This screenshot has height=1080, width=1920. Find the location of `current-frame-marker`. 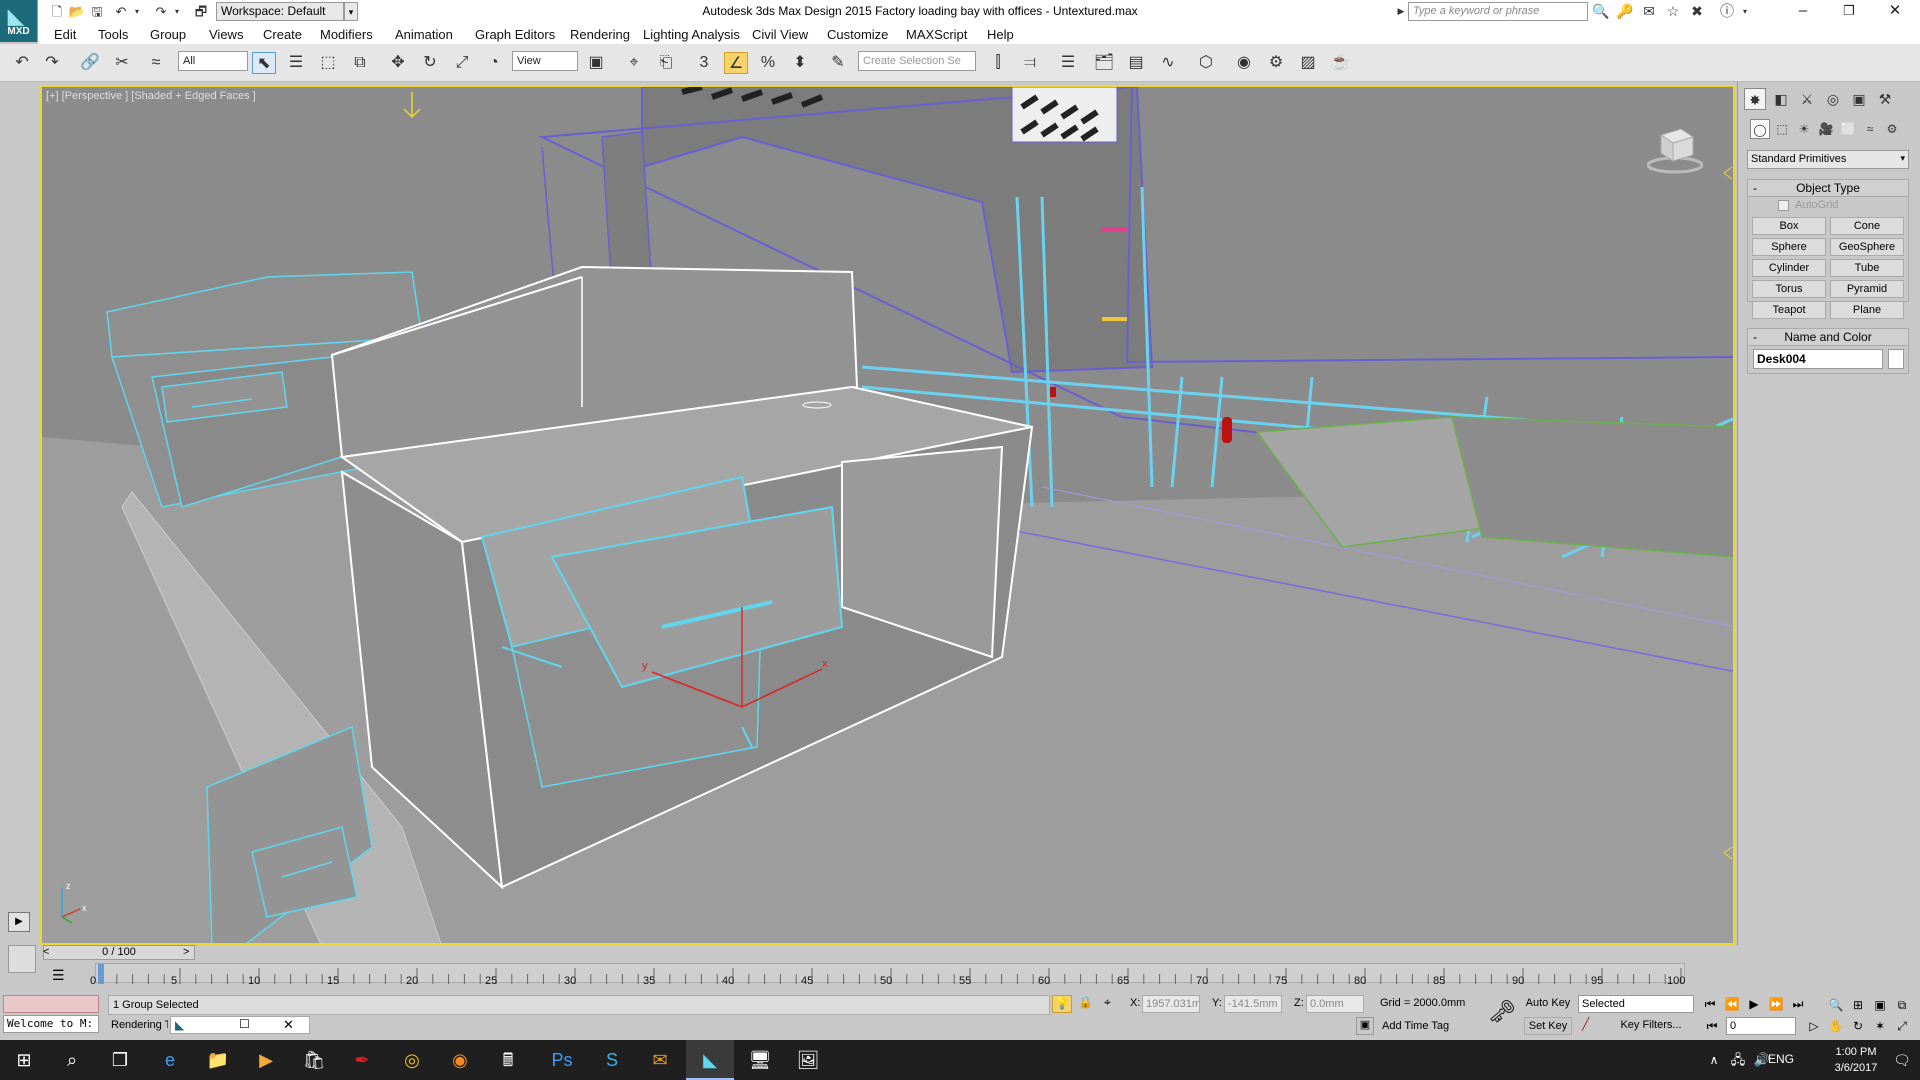

current-frame-marker is located at coordinates (101, 974).